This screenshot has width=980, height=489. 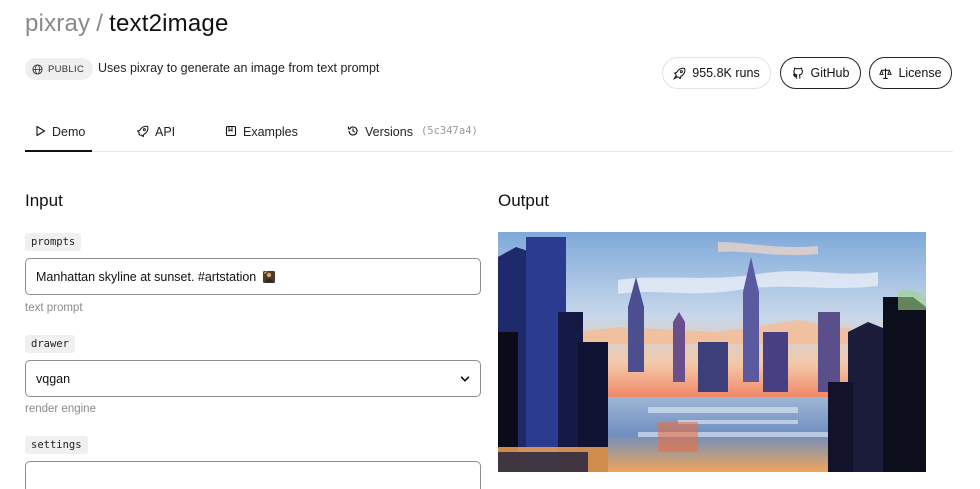 I want to click on tab-label: Demo, so click(x=69, y=132).